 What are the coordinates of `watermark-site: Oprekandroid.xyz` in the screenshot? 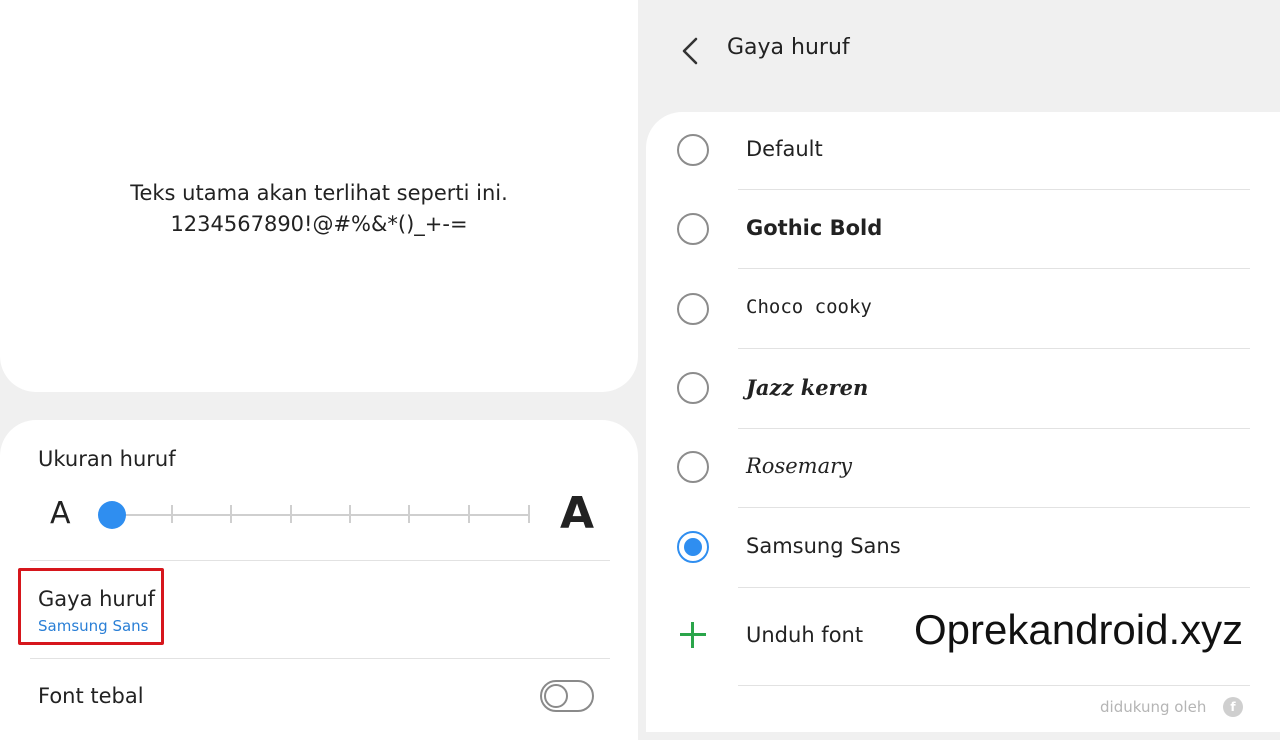 It's located at (1079, 629).